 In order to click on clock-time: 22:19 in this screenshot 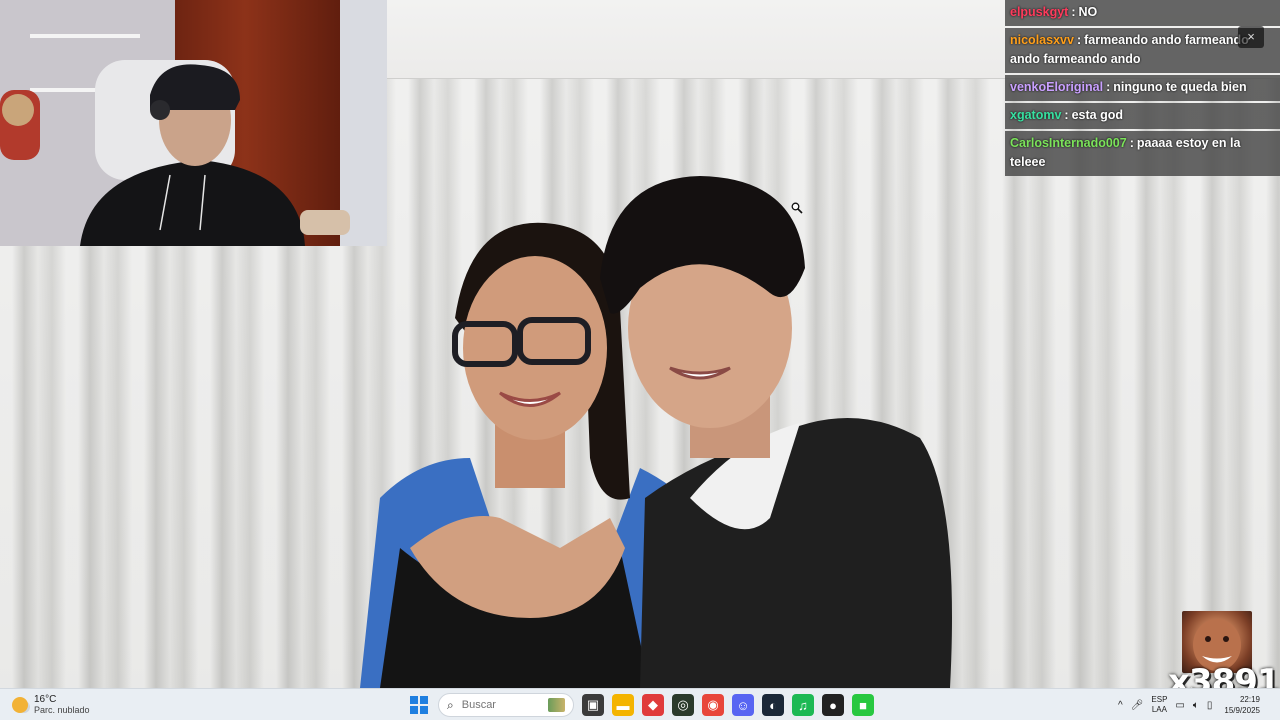, I will do `click(1249, 699)`.